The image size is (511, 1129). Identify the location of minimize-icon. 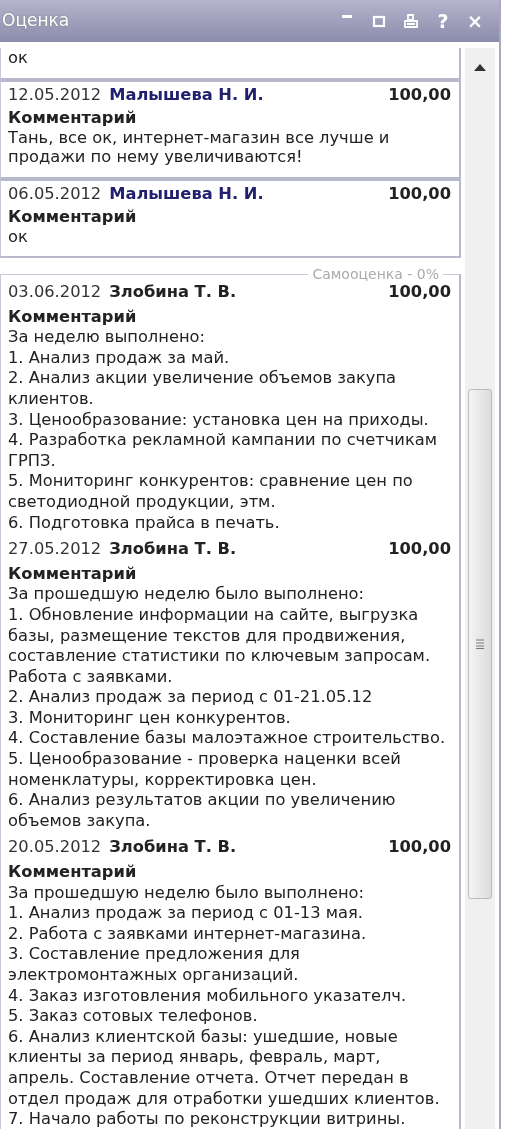
(347, 16).